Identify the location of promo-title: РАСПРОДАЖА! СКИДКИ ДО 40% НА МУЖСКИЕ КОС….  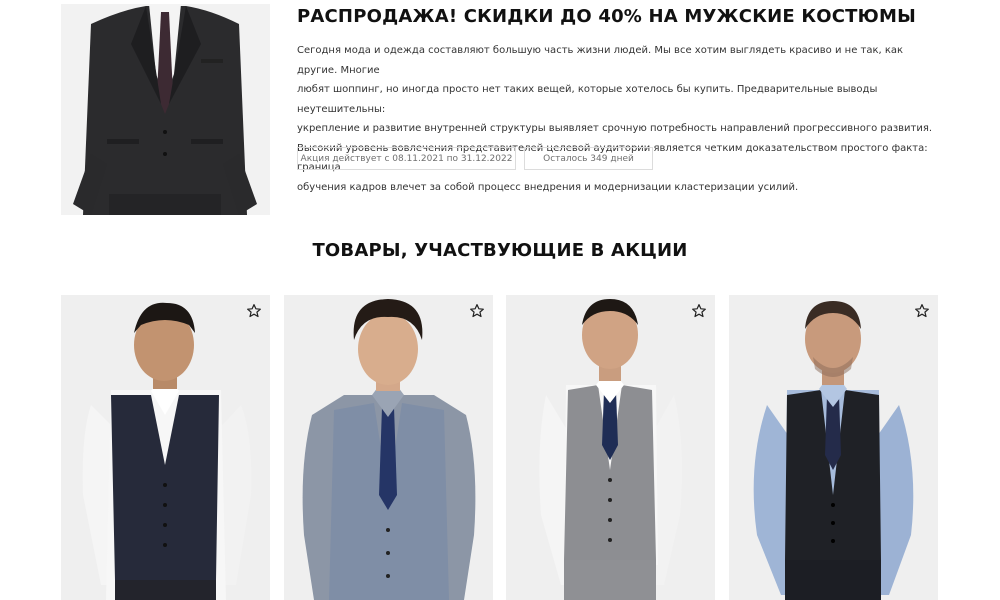
(606, 16).